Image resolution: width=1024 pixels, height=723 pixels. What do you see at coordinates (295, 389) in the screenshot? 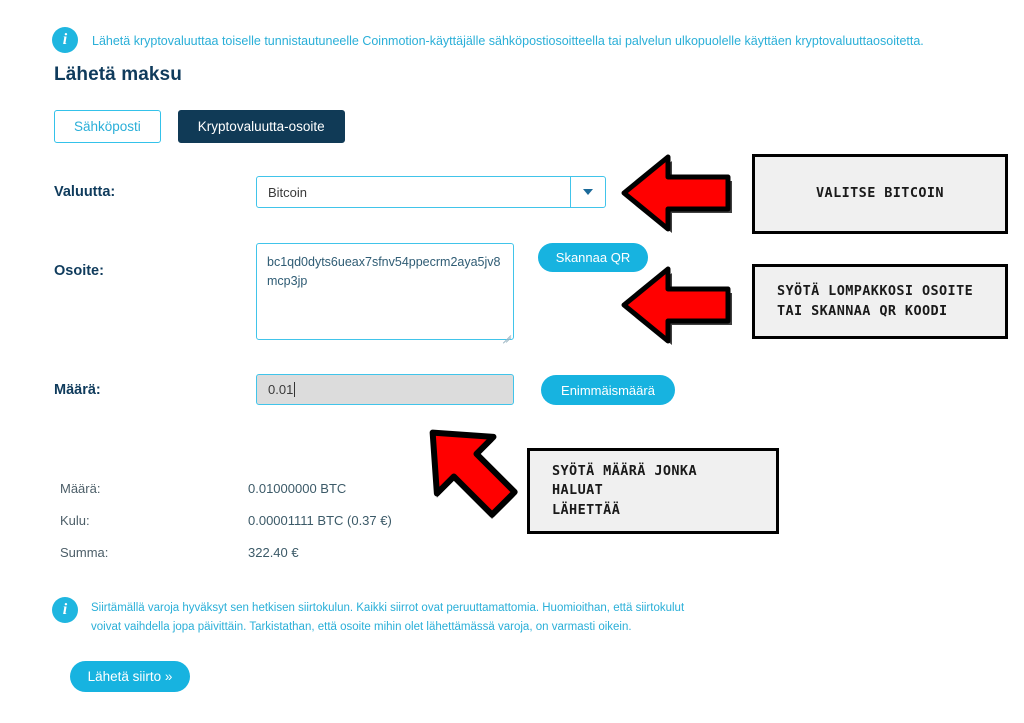
I see `text-cursor` at bounding box center [295, 389].